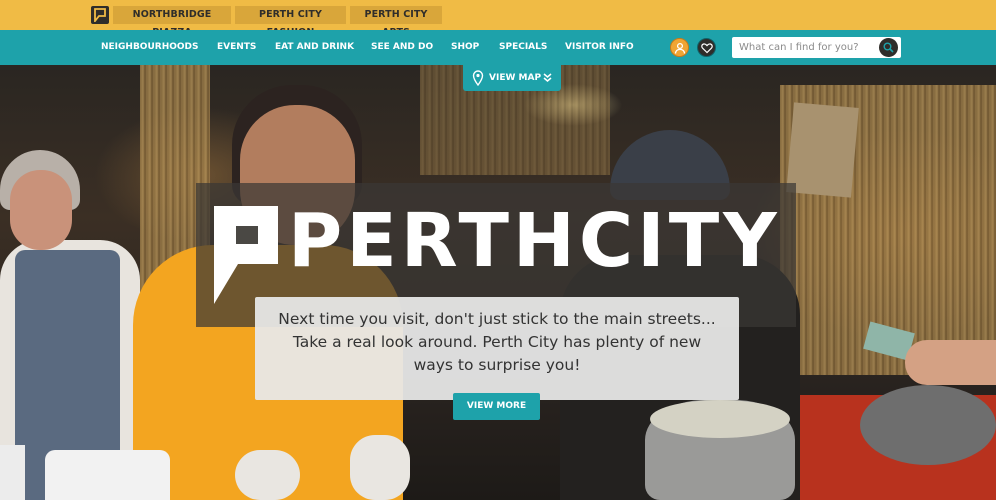 The image size is (996, 500). I want to click on hero-photo-woman-face, so click(41, 210).